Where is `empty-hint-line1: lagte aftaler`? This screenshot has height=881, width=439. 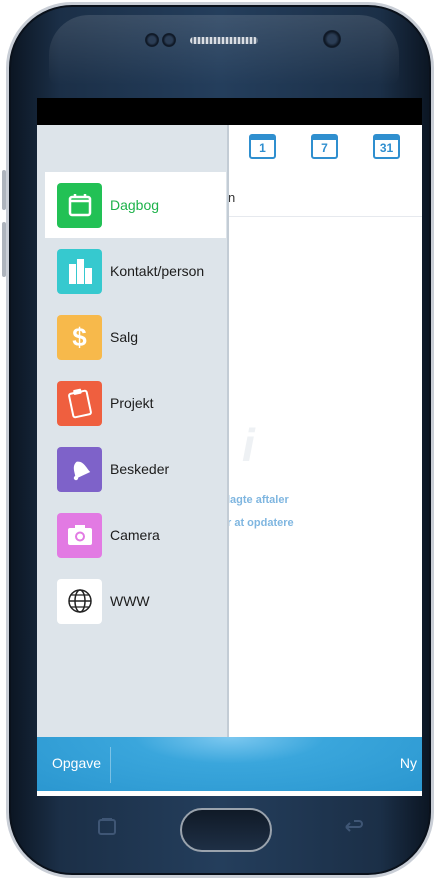 empty-hint-line1: lagte aftaler is located at coordinates (258, 500).